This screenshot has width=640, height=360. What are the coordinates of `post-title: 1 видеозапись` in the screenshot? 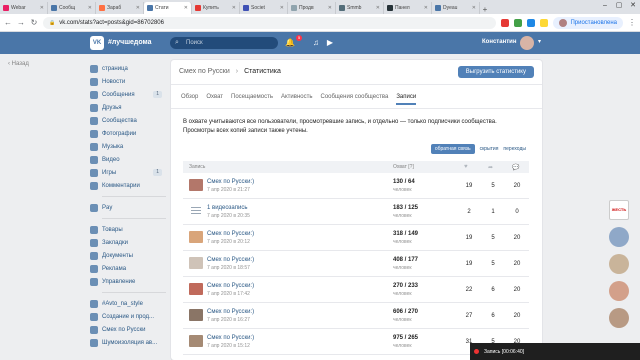 It's located at (227, 208).